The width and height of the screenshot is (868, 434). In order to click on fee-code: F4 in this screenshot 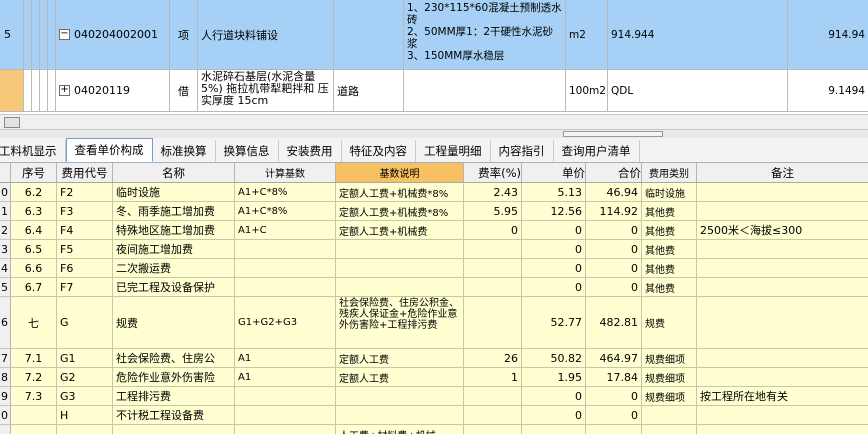, I will do `click(85, 230)`.